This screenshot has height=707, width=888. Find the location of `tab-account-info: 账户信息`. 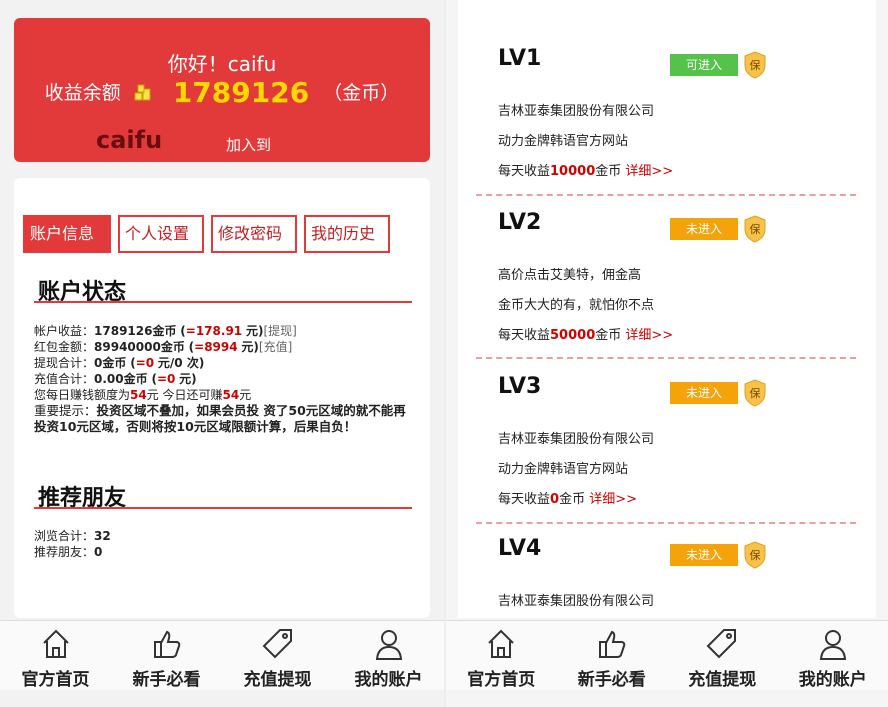

tab-account-info: 账户信息 is located at coordinates (67, 234).